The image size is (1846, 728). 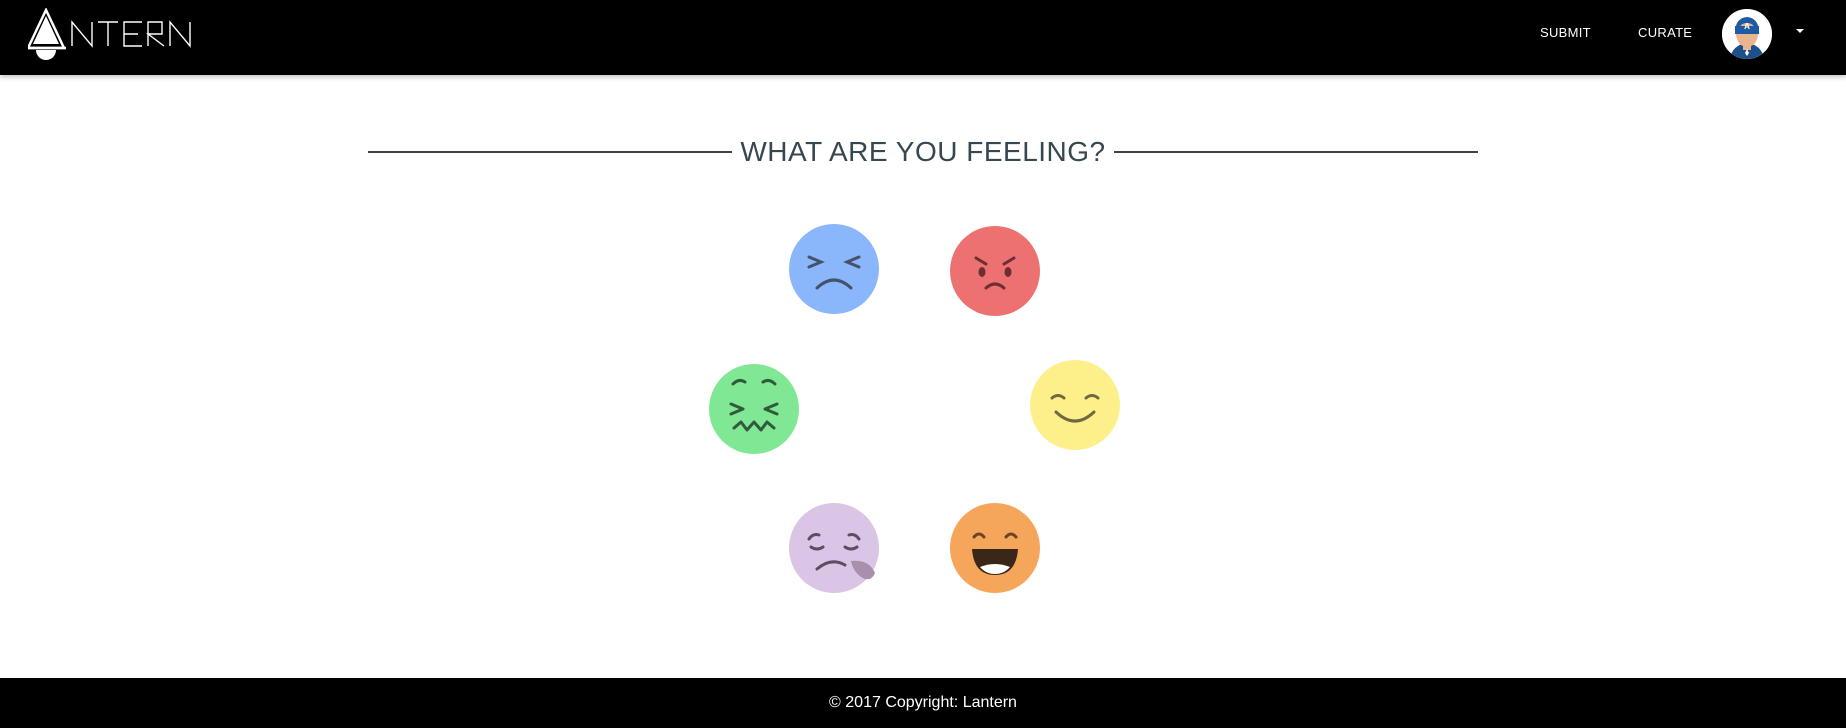 What do you see at coordinates (550, 152) in the screenshot?
I see `divider-left` at bounding box center [550, 152].